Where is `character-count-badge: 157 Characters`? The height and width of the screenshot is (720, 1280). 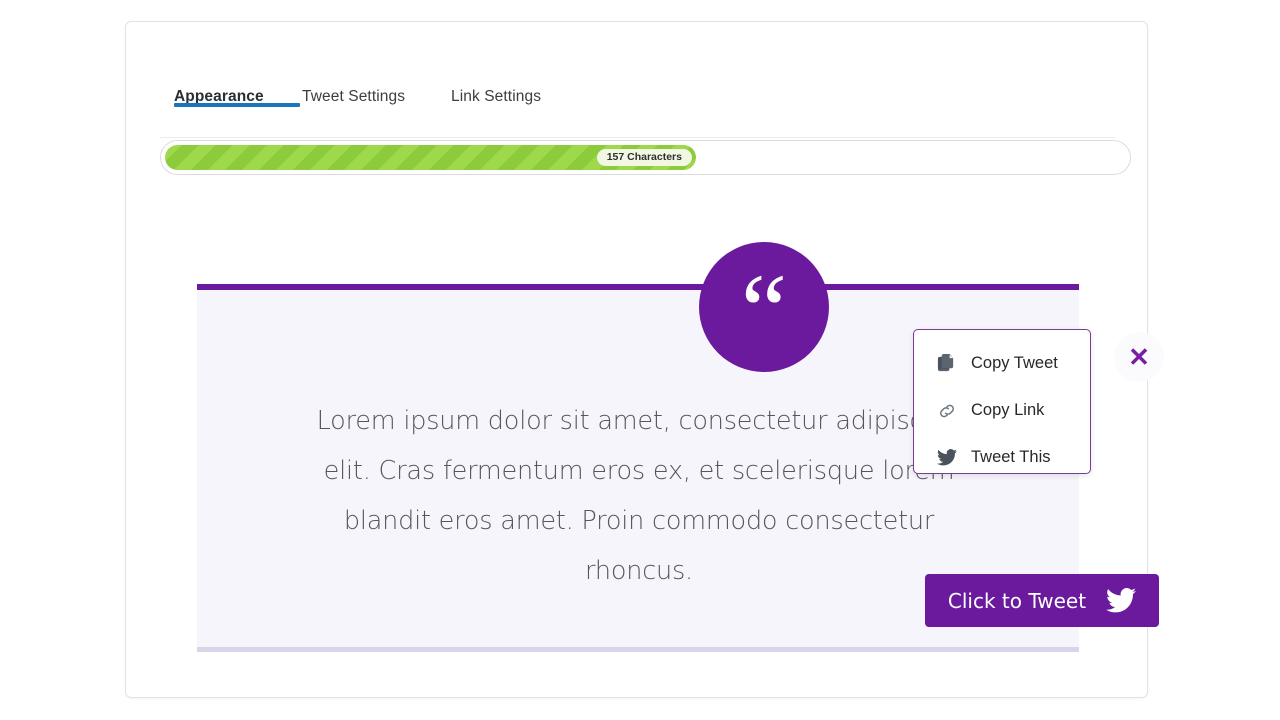 character-count-badge: 157 Characters is located at coordinates (644, 157).